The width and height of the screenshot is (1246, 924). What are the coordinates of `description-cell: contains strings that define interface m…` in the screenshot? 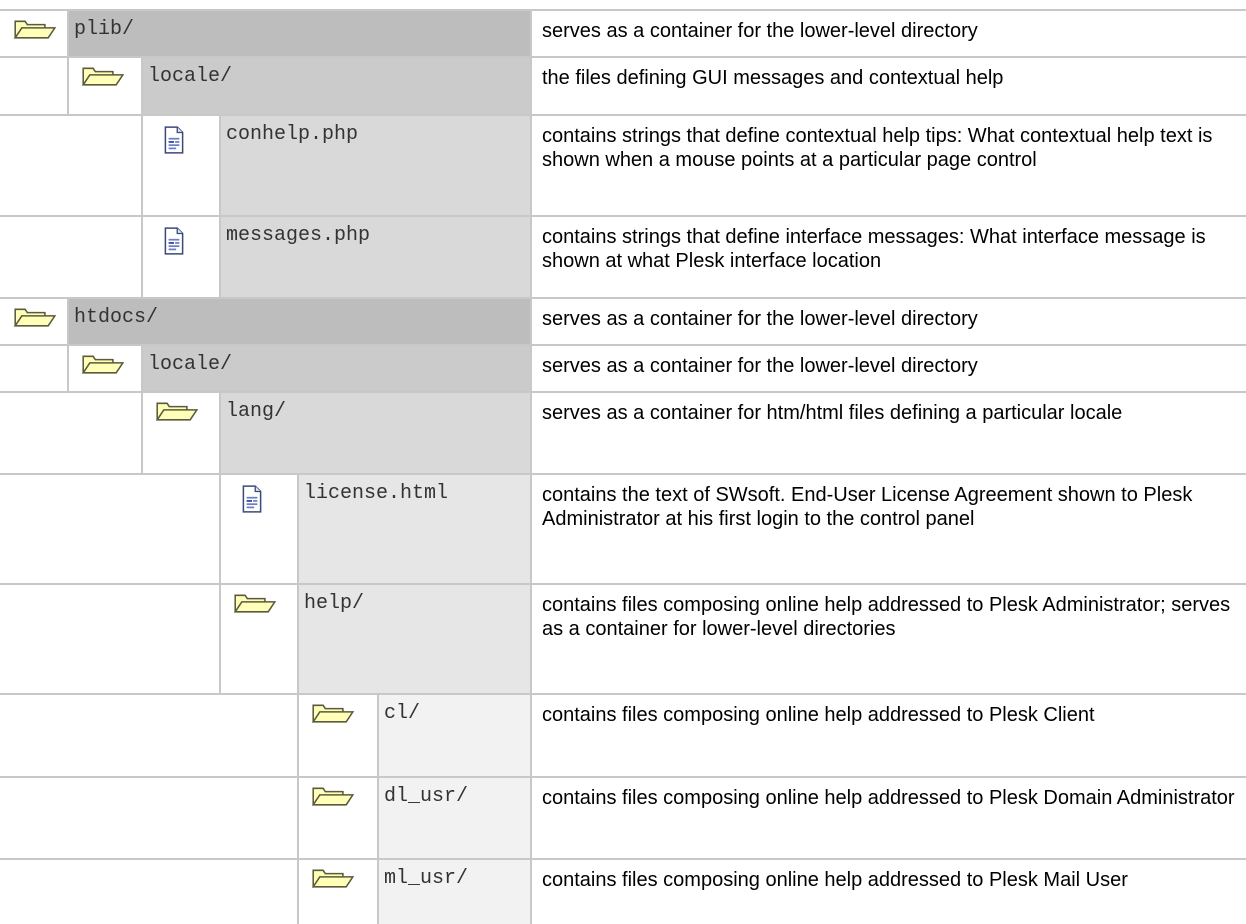 It's located at (874, 249).